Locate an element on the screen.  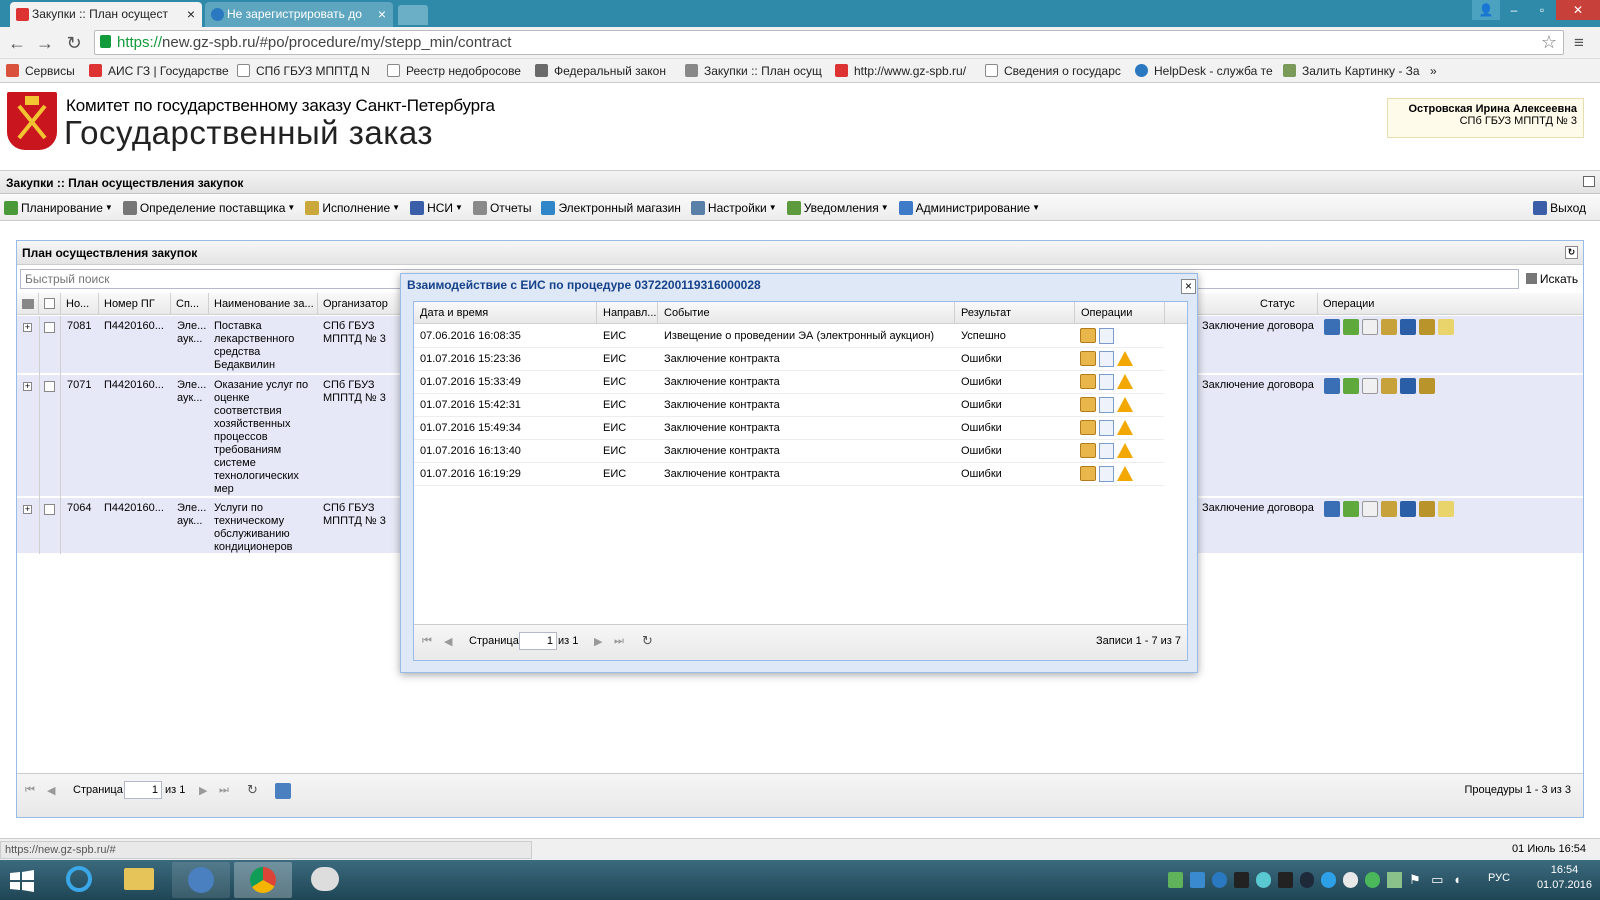
bookmark-item: HelpDesk - служба те is located at coordinates (1209, 71).